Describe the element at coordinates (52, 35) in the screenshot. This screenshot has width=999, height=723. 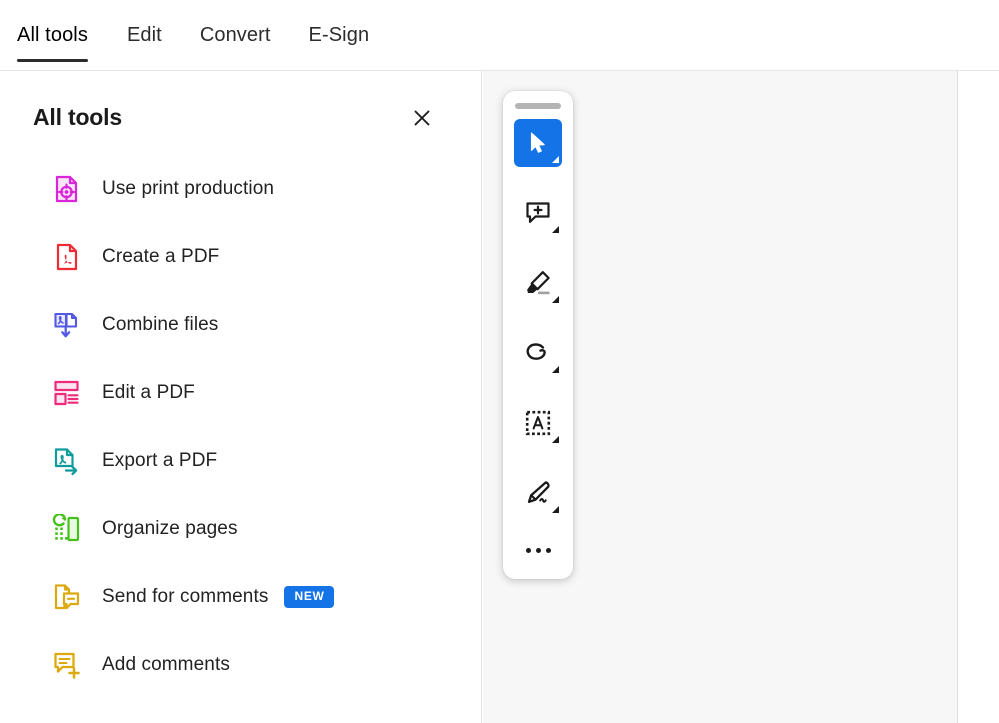
I see `tab-label: All tools` at that location.